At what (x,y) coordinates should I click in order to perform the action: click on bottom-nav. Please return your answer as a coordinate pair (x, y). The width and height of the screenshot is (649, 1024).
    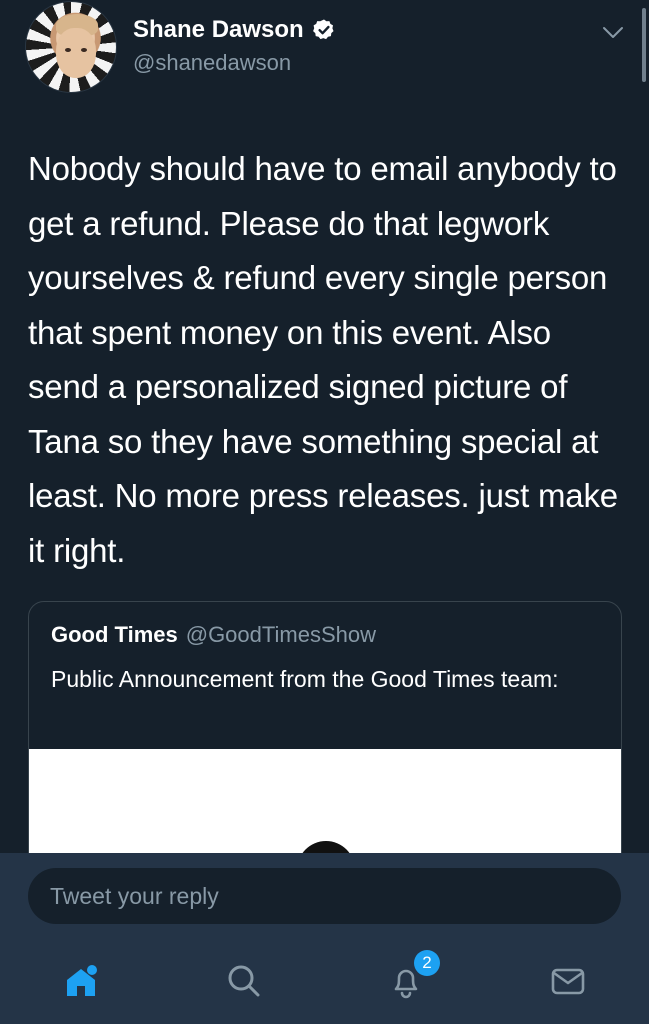
    Looking at the image, I should click on (324, 983).